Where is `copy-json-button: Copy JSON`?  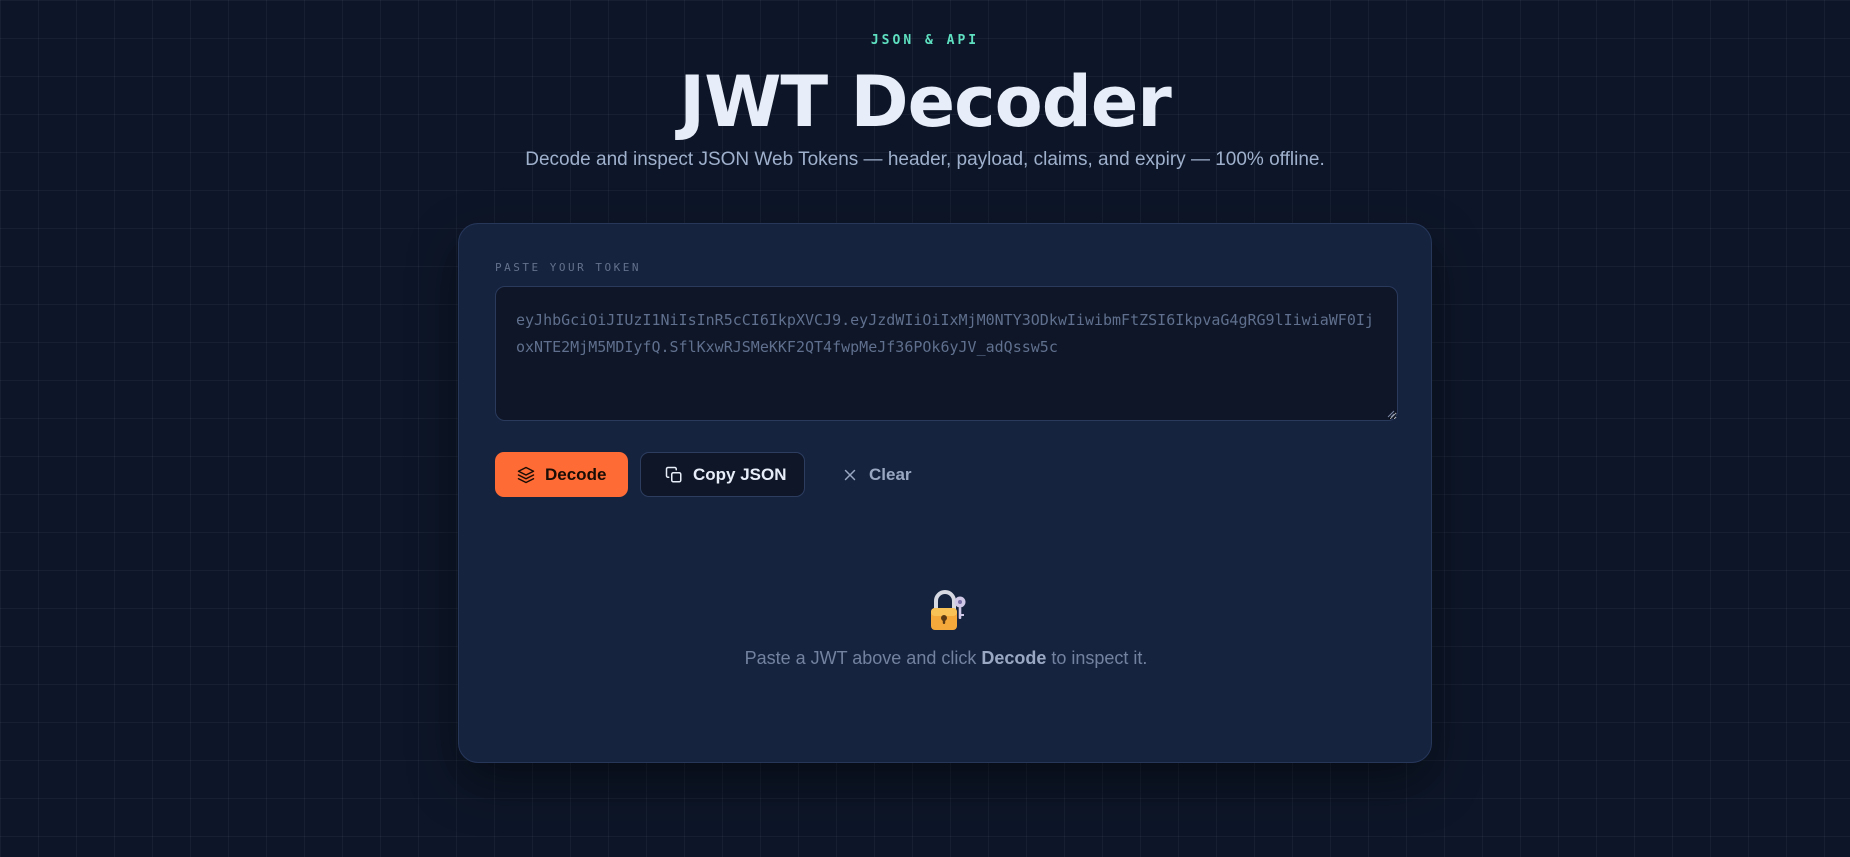 copy-json-button: Copy JSON is located at coordinates (722, 474).